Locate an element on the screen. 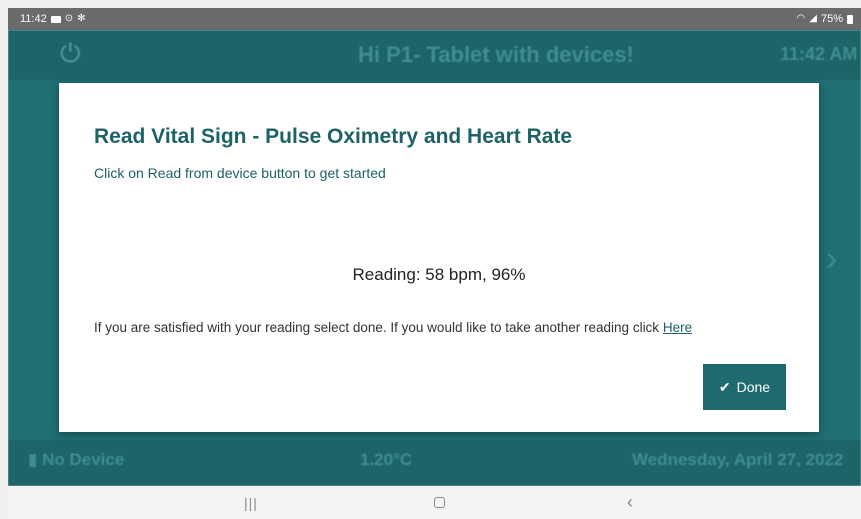 This screenshot has width=861, height=519. settings-icon: ✻ is located at coordinates (81, 18).